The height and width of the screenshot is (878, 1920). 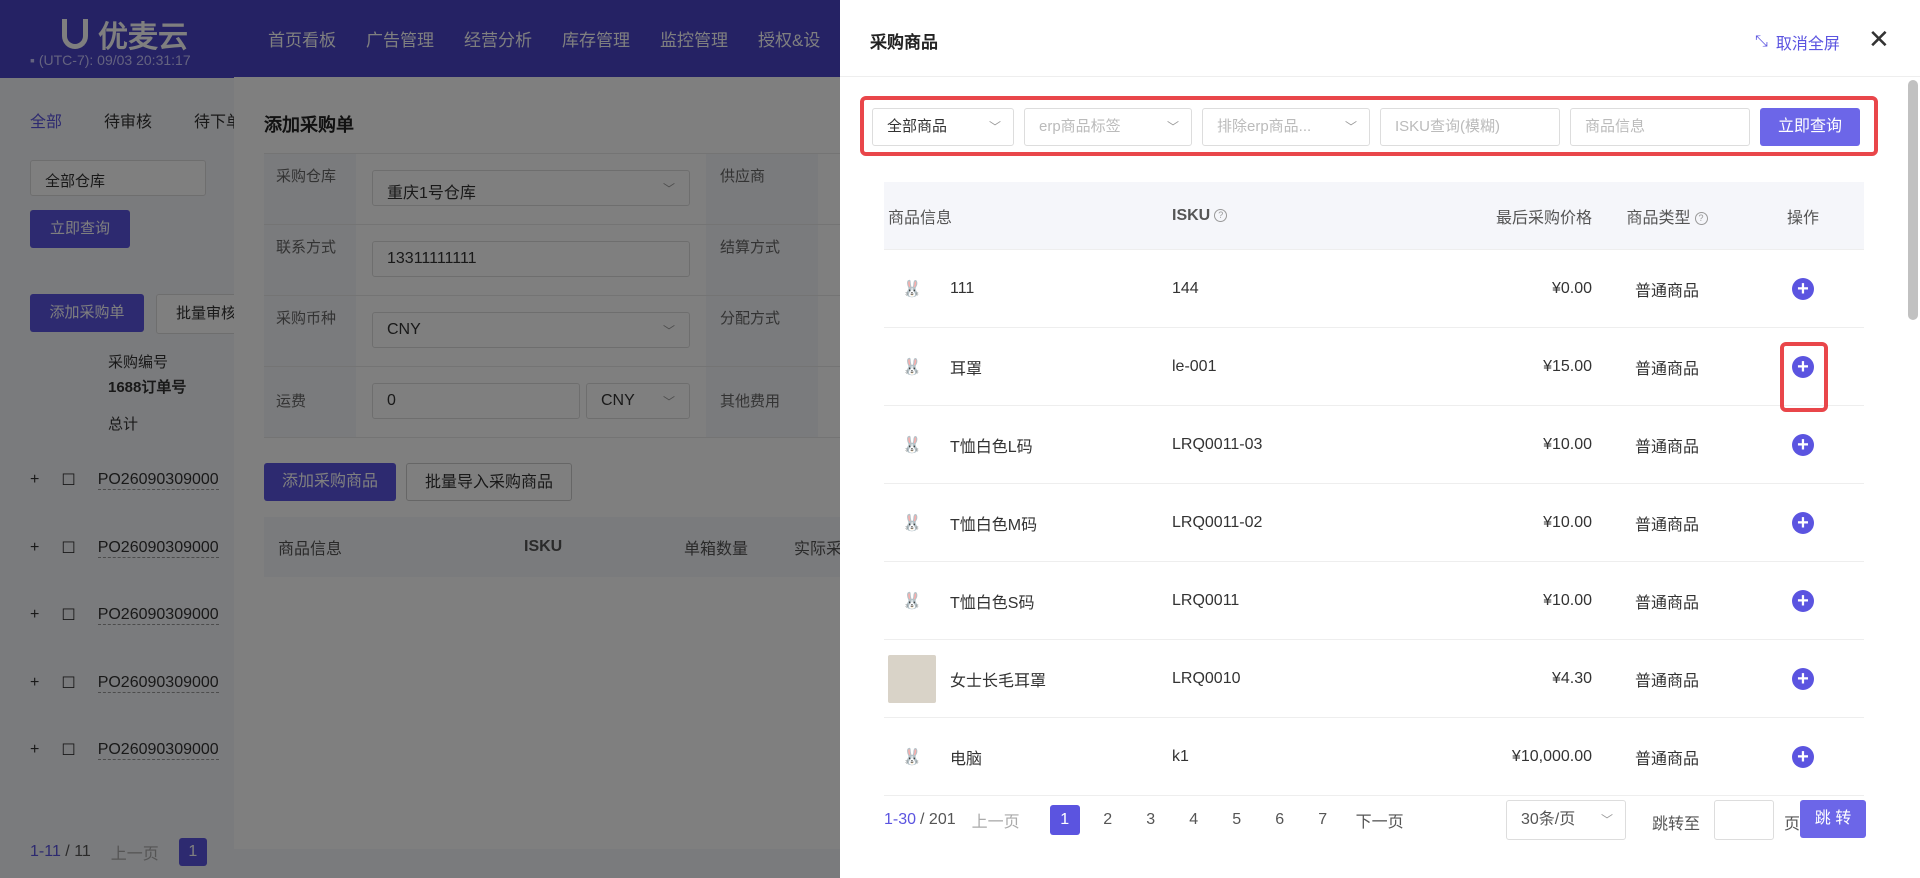 What do you see at coordinates (1913, 200) in the screenshot?
I see `scrollbar` at bounding box center [1913, 200].